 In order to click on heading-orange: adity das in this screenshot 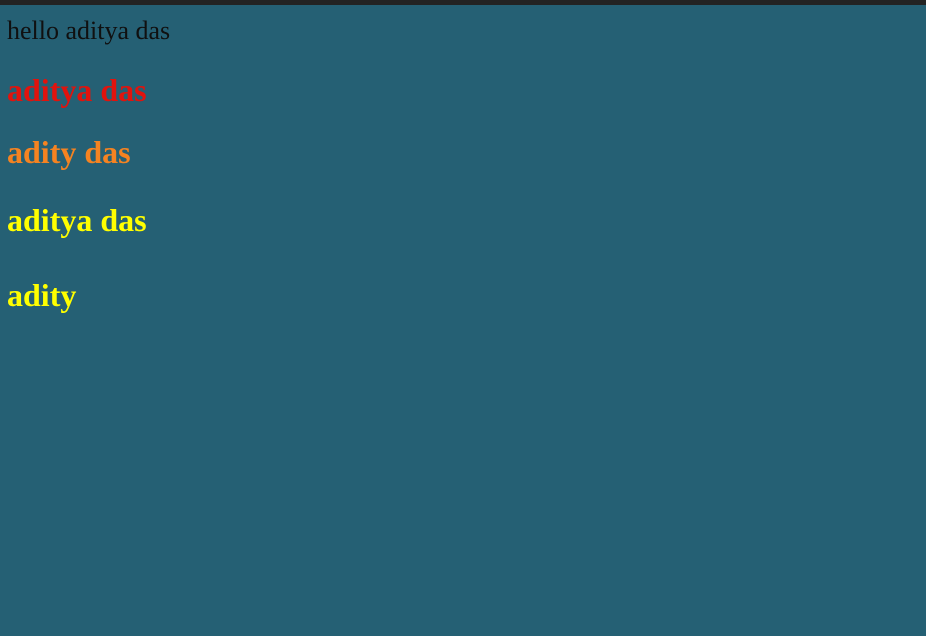, I will do `click(69, 152)`.